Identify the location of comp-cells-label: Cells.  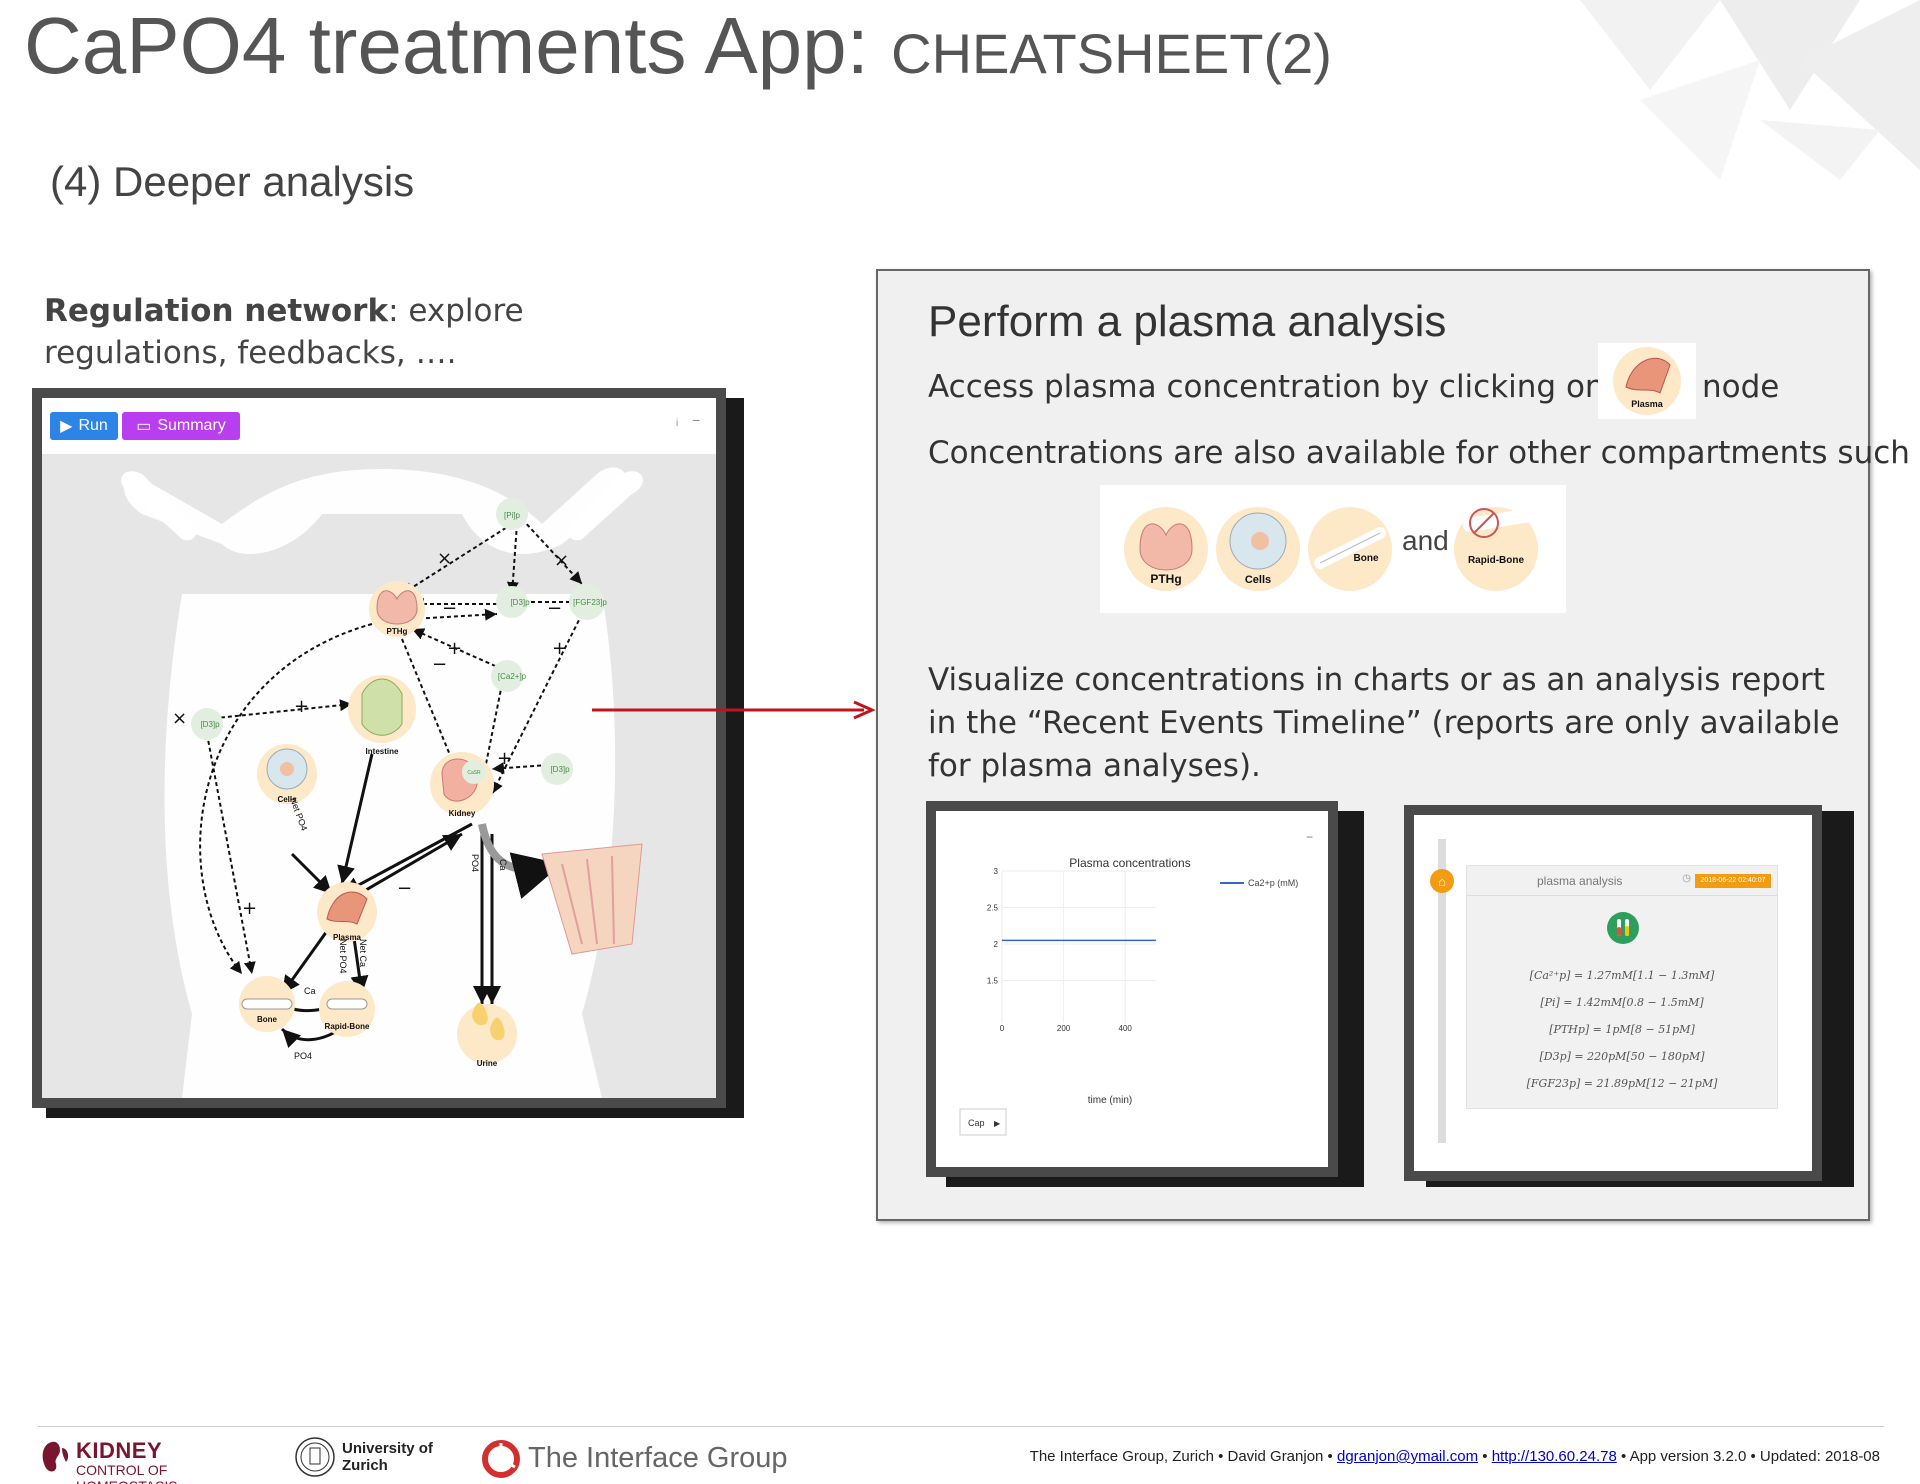
(1258, 580).